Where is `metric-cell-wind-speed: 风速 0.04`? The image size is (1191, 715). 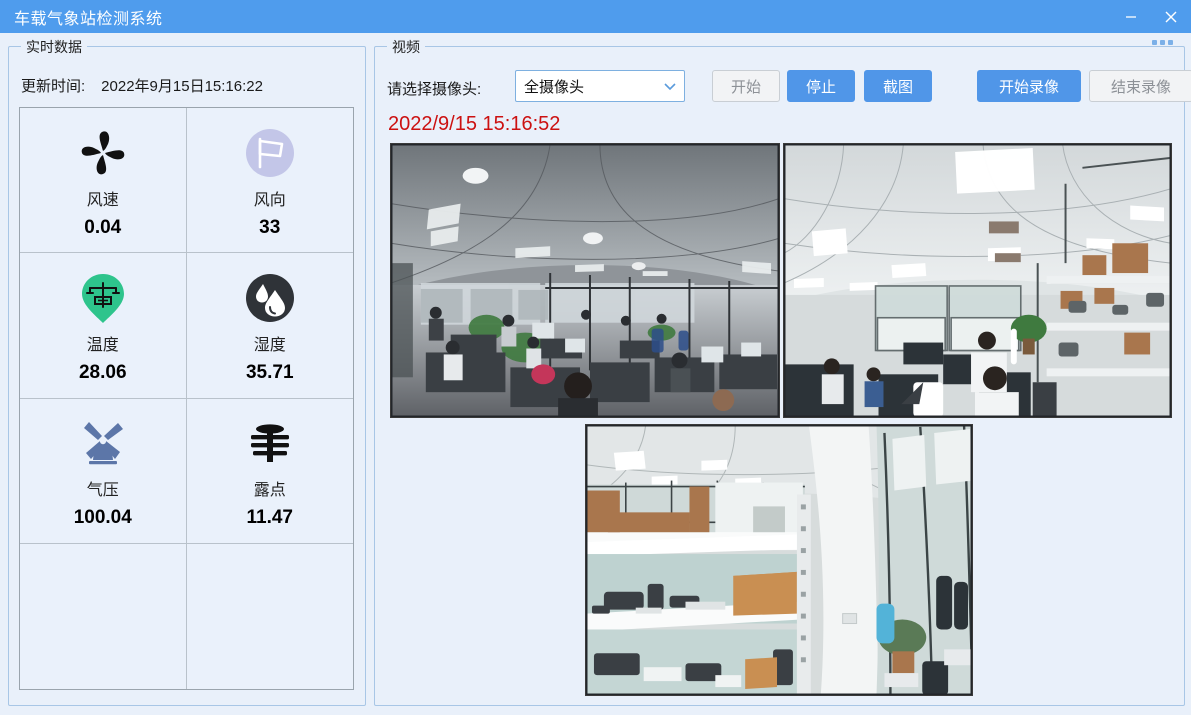 metric-cell-wind-speed: 风速 0.04 is located at coordinates (103, 181).